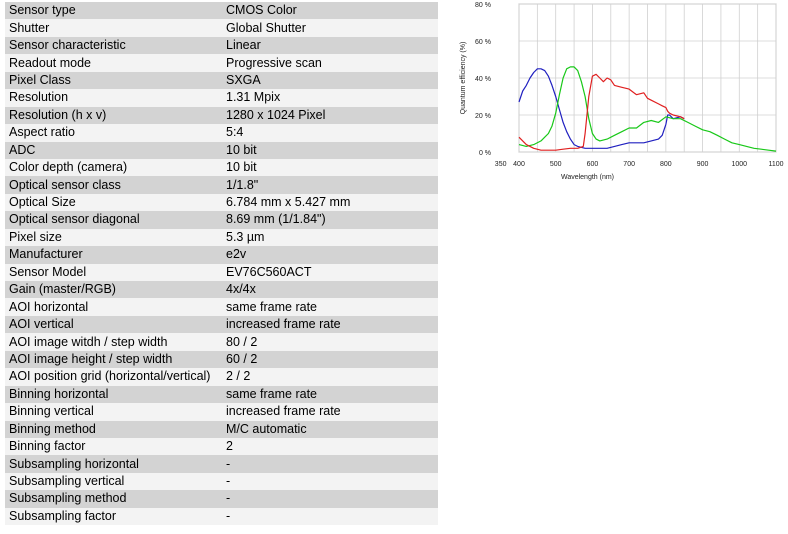  Describe the element at coordinates (113, 255) in the screenshot. I see `spec-label: Manufacturer` at that location.